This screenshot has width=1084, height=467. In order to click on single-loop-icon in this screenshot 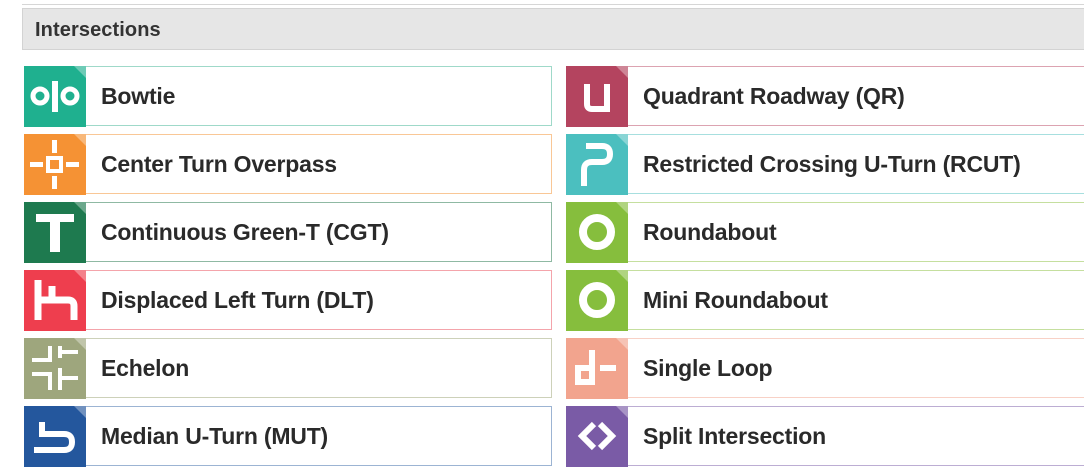, I will do `click(596, 368)`.